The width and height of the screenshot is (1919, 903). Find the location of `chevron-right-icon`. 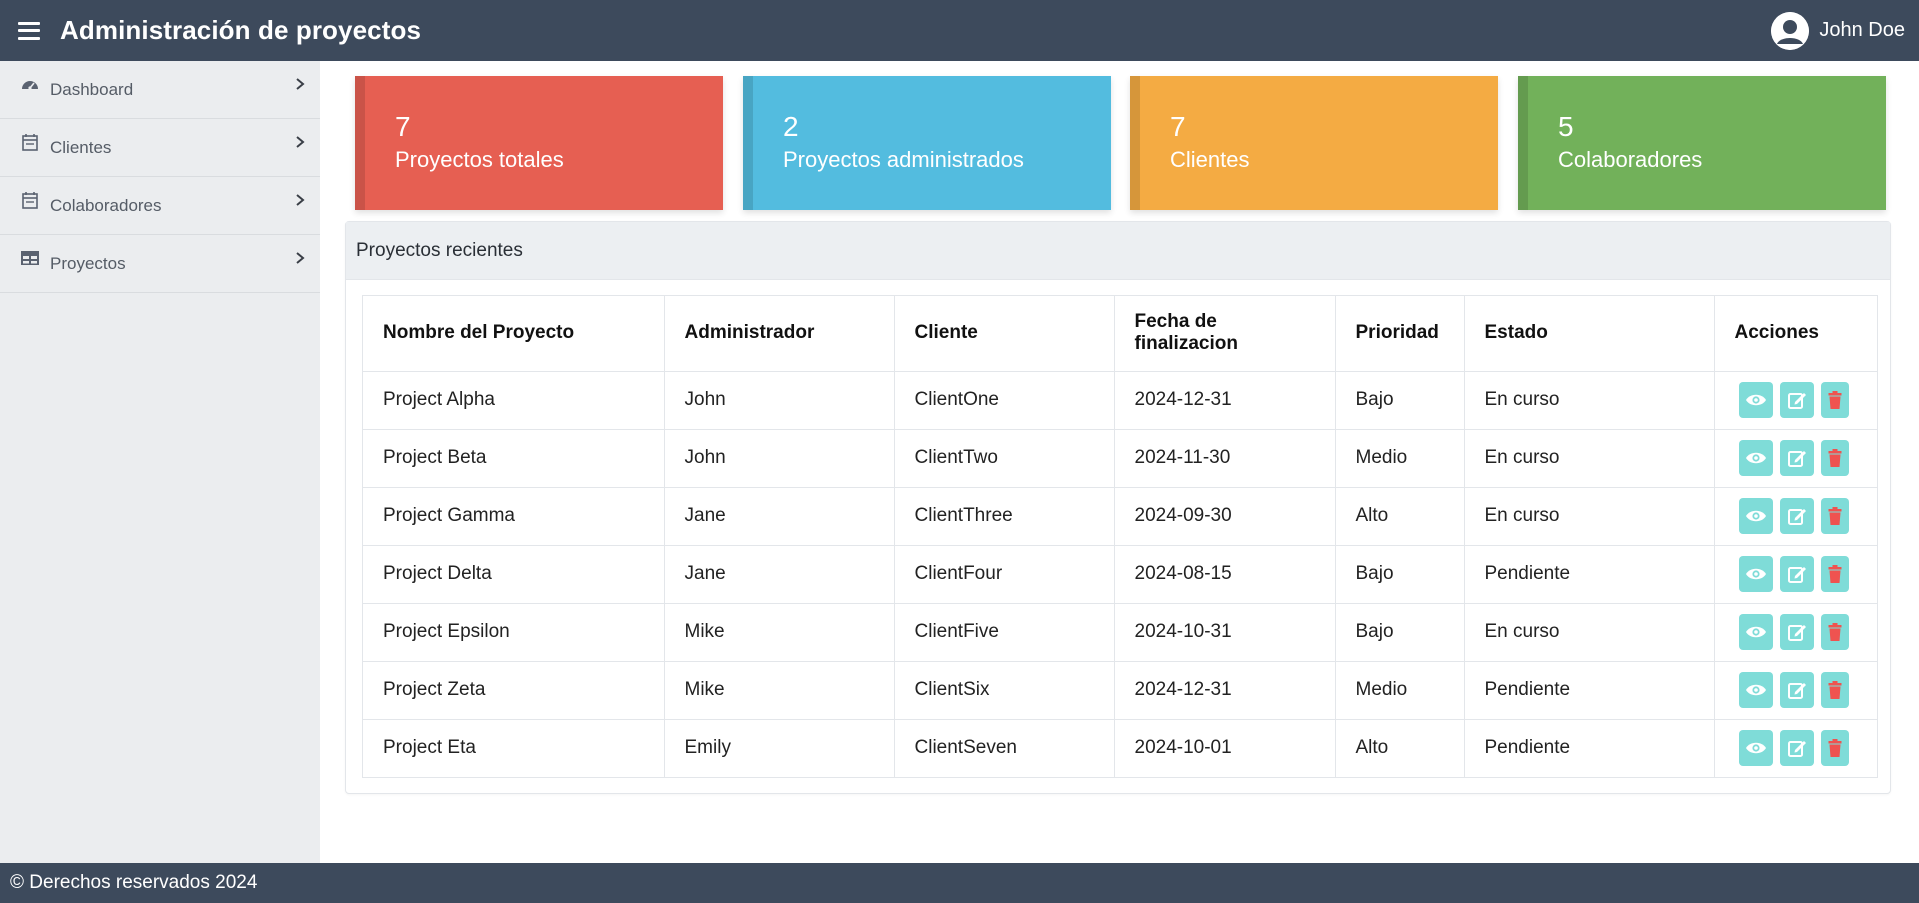

chevron-right-icon is located at coordinates (300, 141).